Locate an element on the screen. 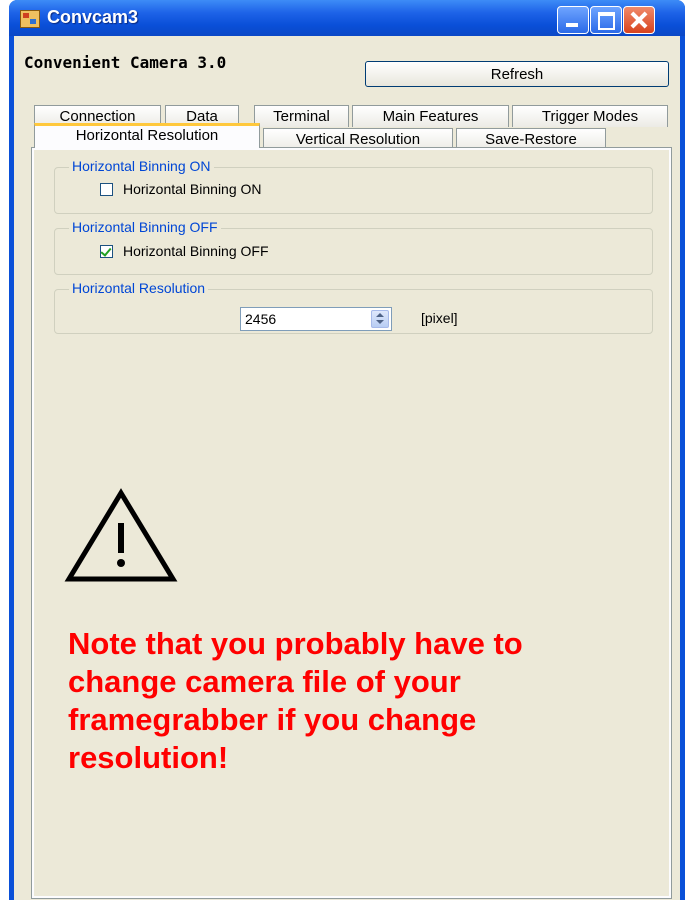 This screenshot has height=900, width=691. tab-horizontal-resolution: Horizontal Resolution is located at coordinates (147, 135).